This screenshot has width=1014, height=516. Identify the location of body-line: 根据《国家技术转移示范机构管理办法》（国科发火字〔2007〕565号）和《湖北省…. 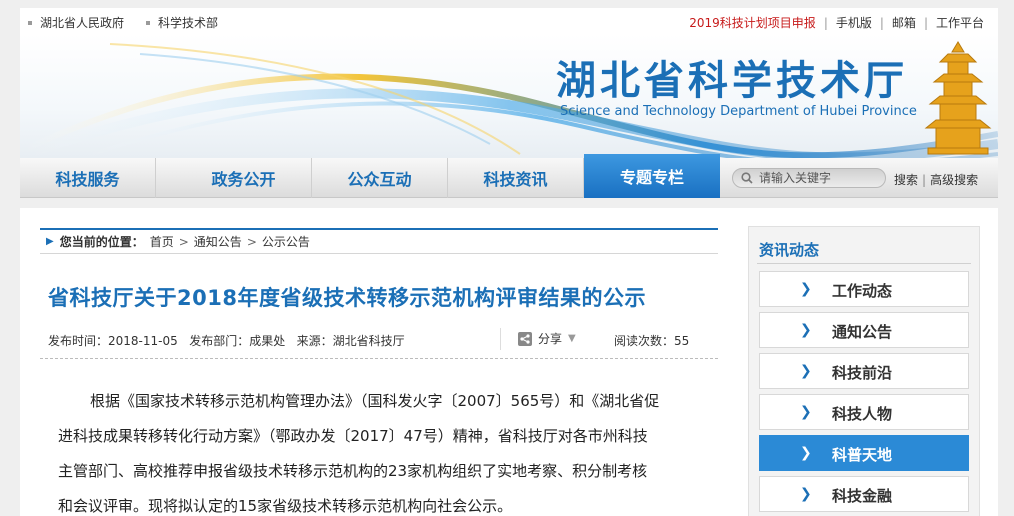
(375, 401).